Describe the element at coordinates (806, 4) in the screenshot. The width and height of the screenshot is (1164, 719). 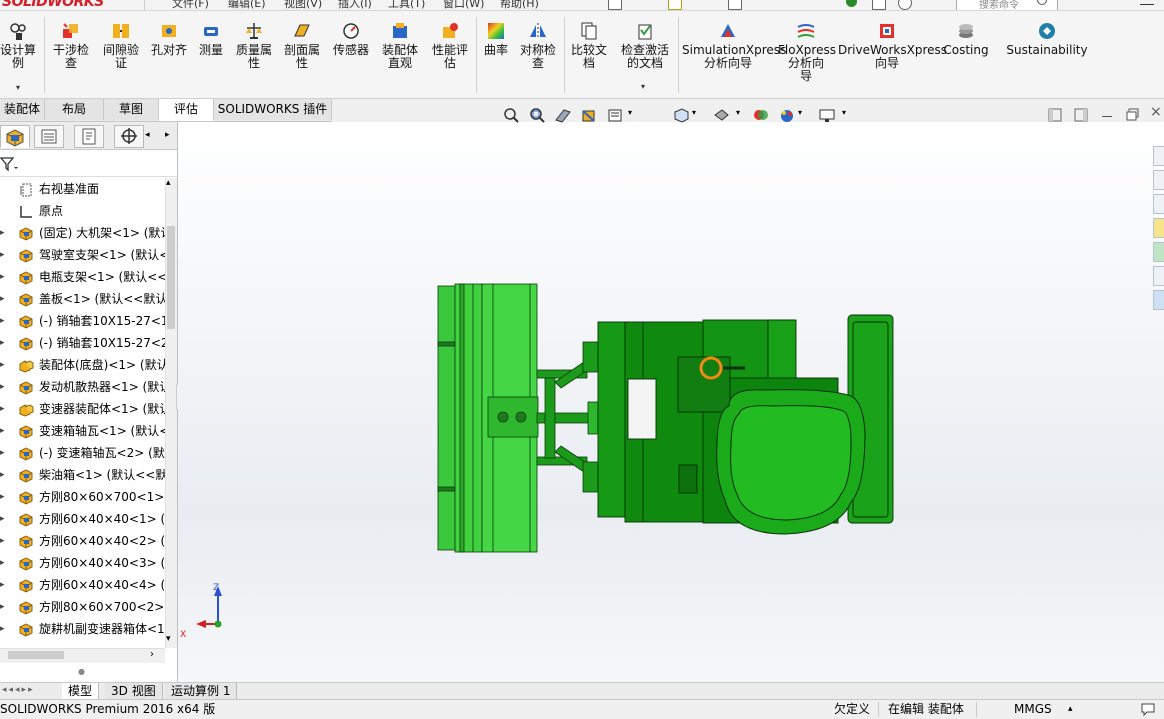
I see `select-pointer-icon` at that location.